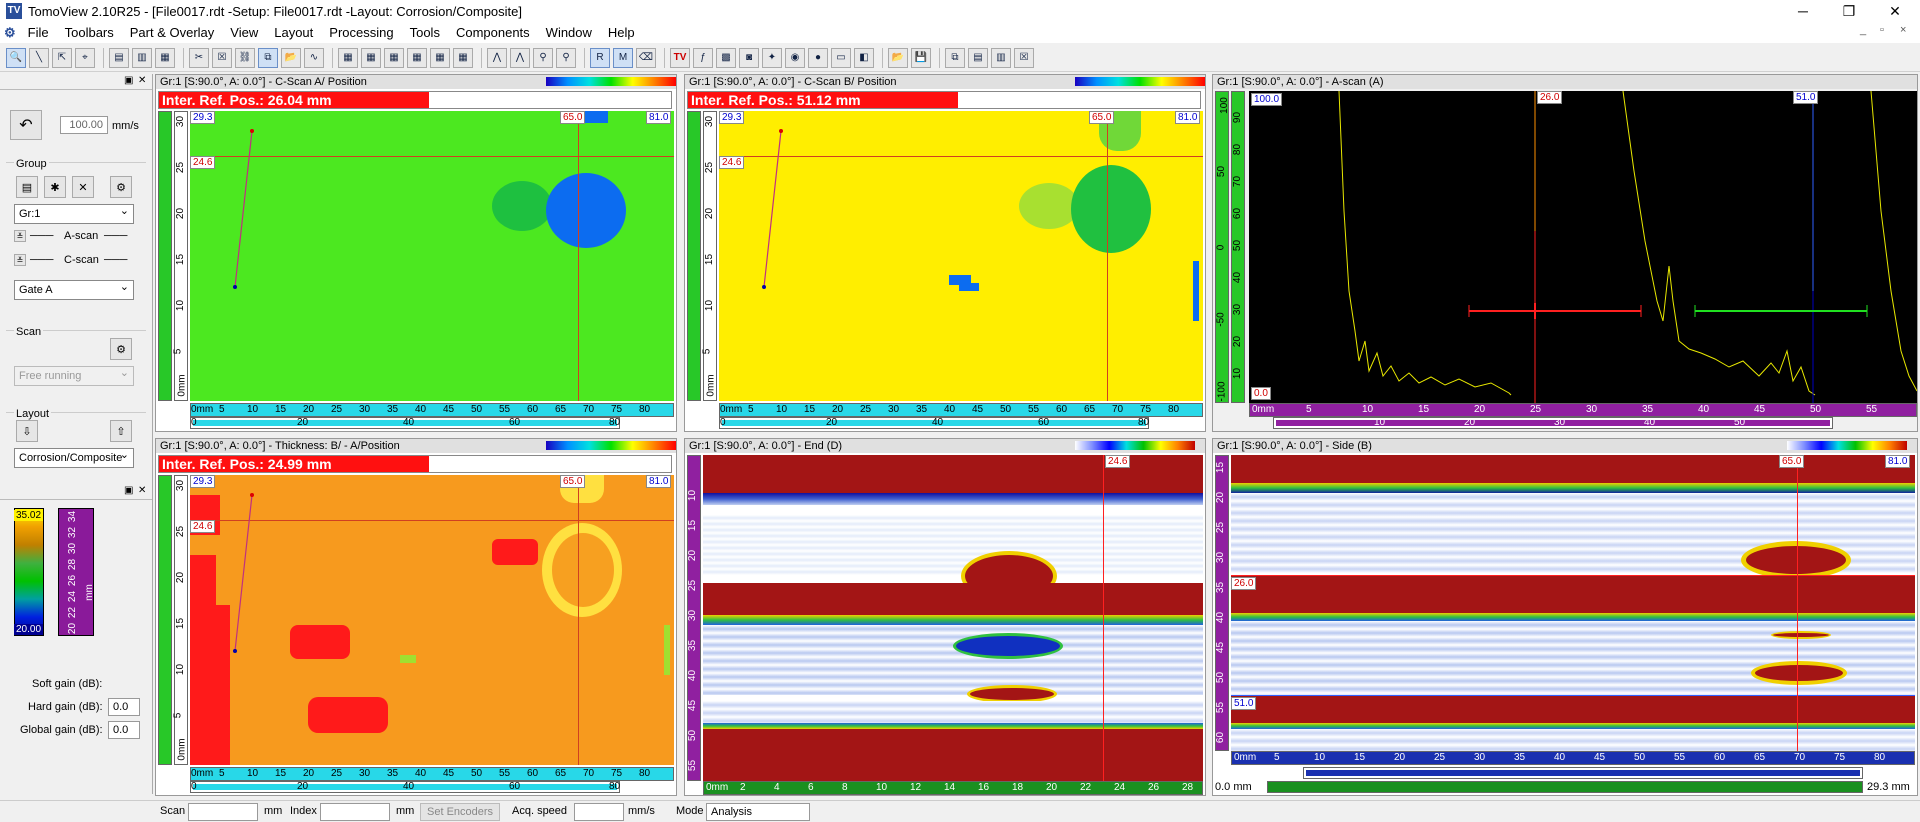 The height and width of the screenshot is (822, 1920). I want to click on set-encoders-button: Set Encoders, so click(460, 812).